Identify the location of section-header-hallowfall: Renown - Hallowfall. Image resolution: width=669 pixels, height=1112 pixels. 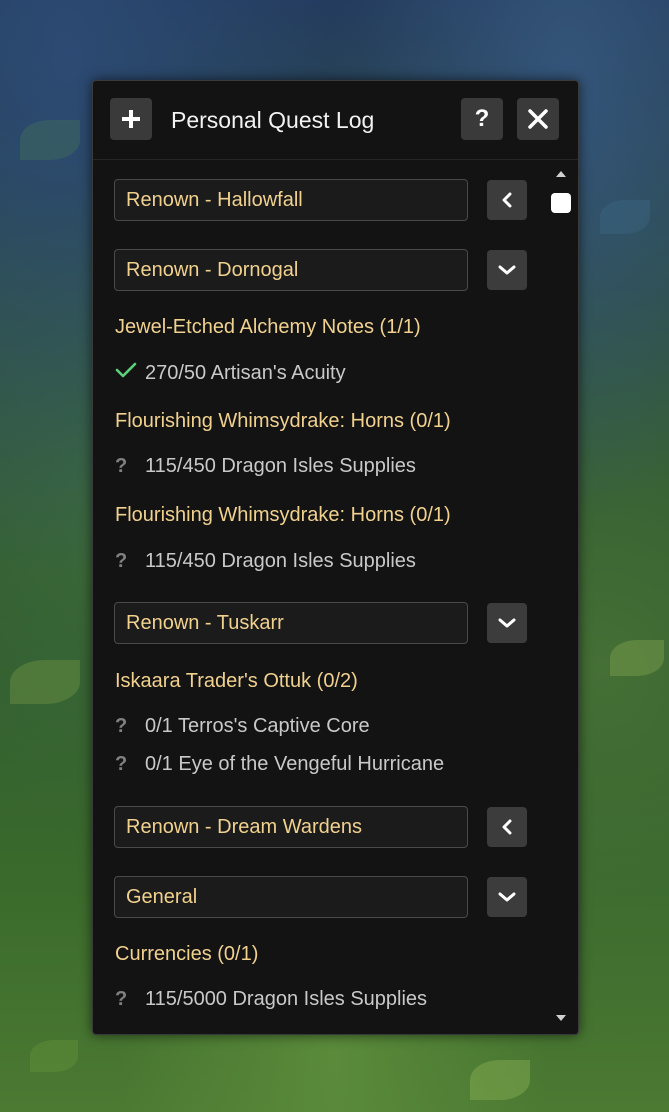
(321, 200).